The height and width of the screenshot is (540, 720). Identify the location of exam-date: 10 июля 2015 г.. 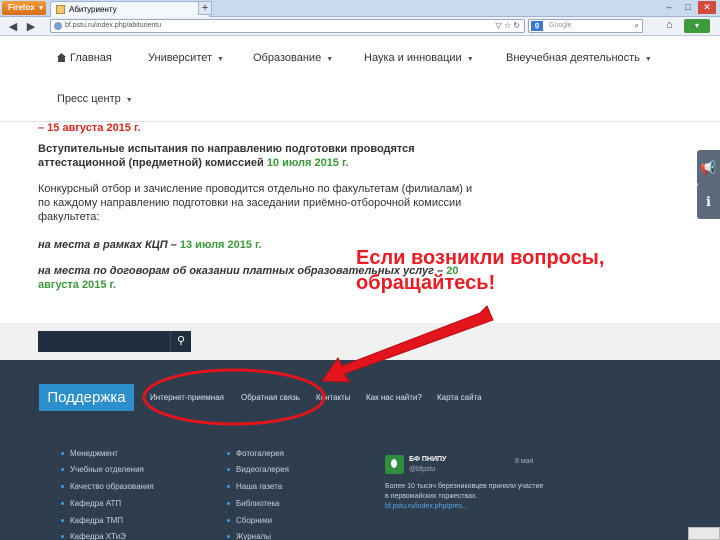
(307, 163).